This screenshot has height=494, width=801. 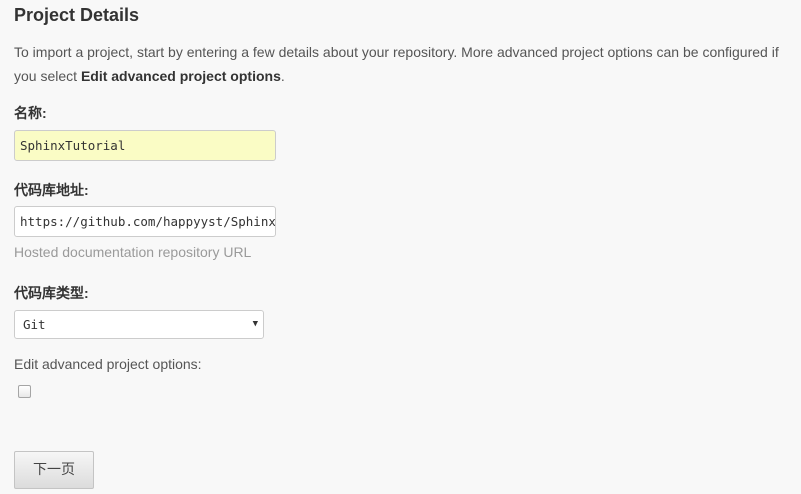 What do you see at coordinates (108, 364) in the screenshot?
I see `advanced-options-label: Edit advanced project options:` at bounding box center [108, 364].